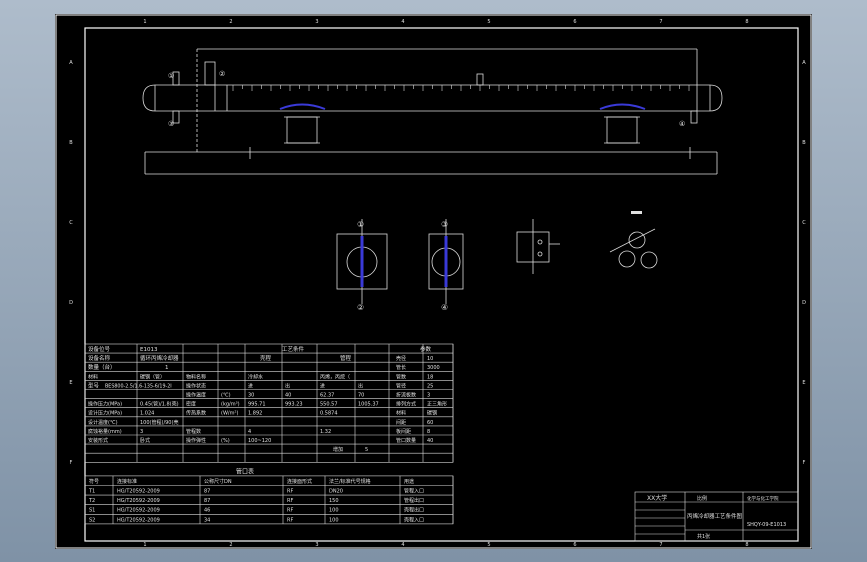 The image size is (867, 562). What do you see at coordinates (335, 376) in the screenshot?
I see `datasheet-cell: 丙烯，丙烷（` at bounding box center [335, 376].